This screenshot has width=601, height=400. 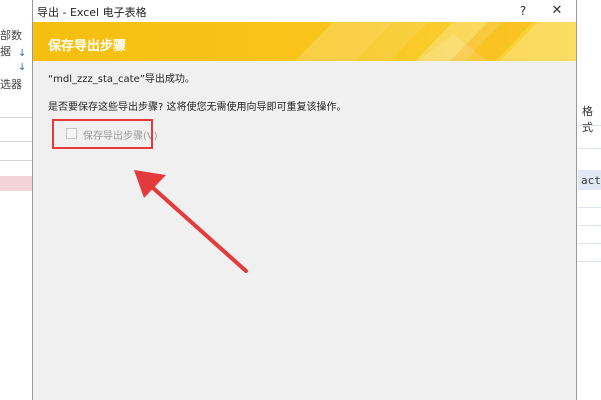 What do you see at coordinates (191, 221) in the screenshot?
I see `annotation-arrow` at bounding box center [191, 221].